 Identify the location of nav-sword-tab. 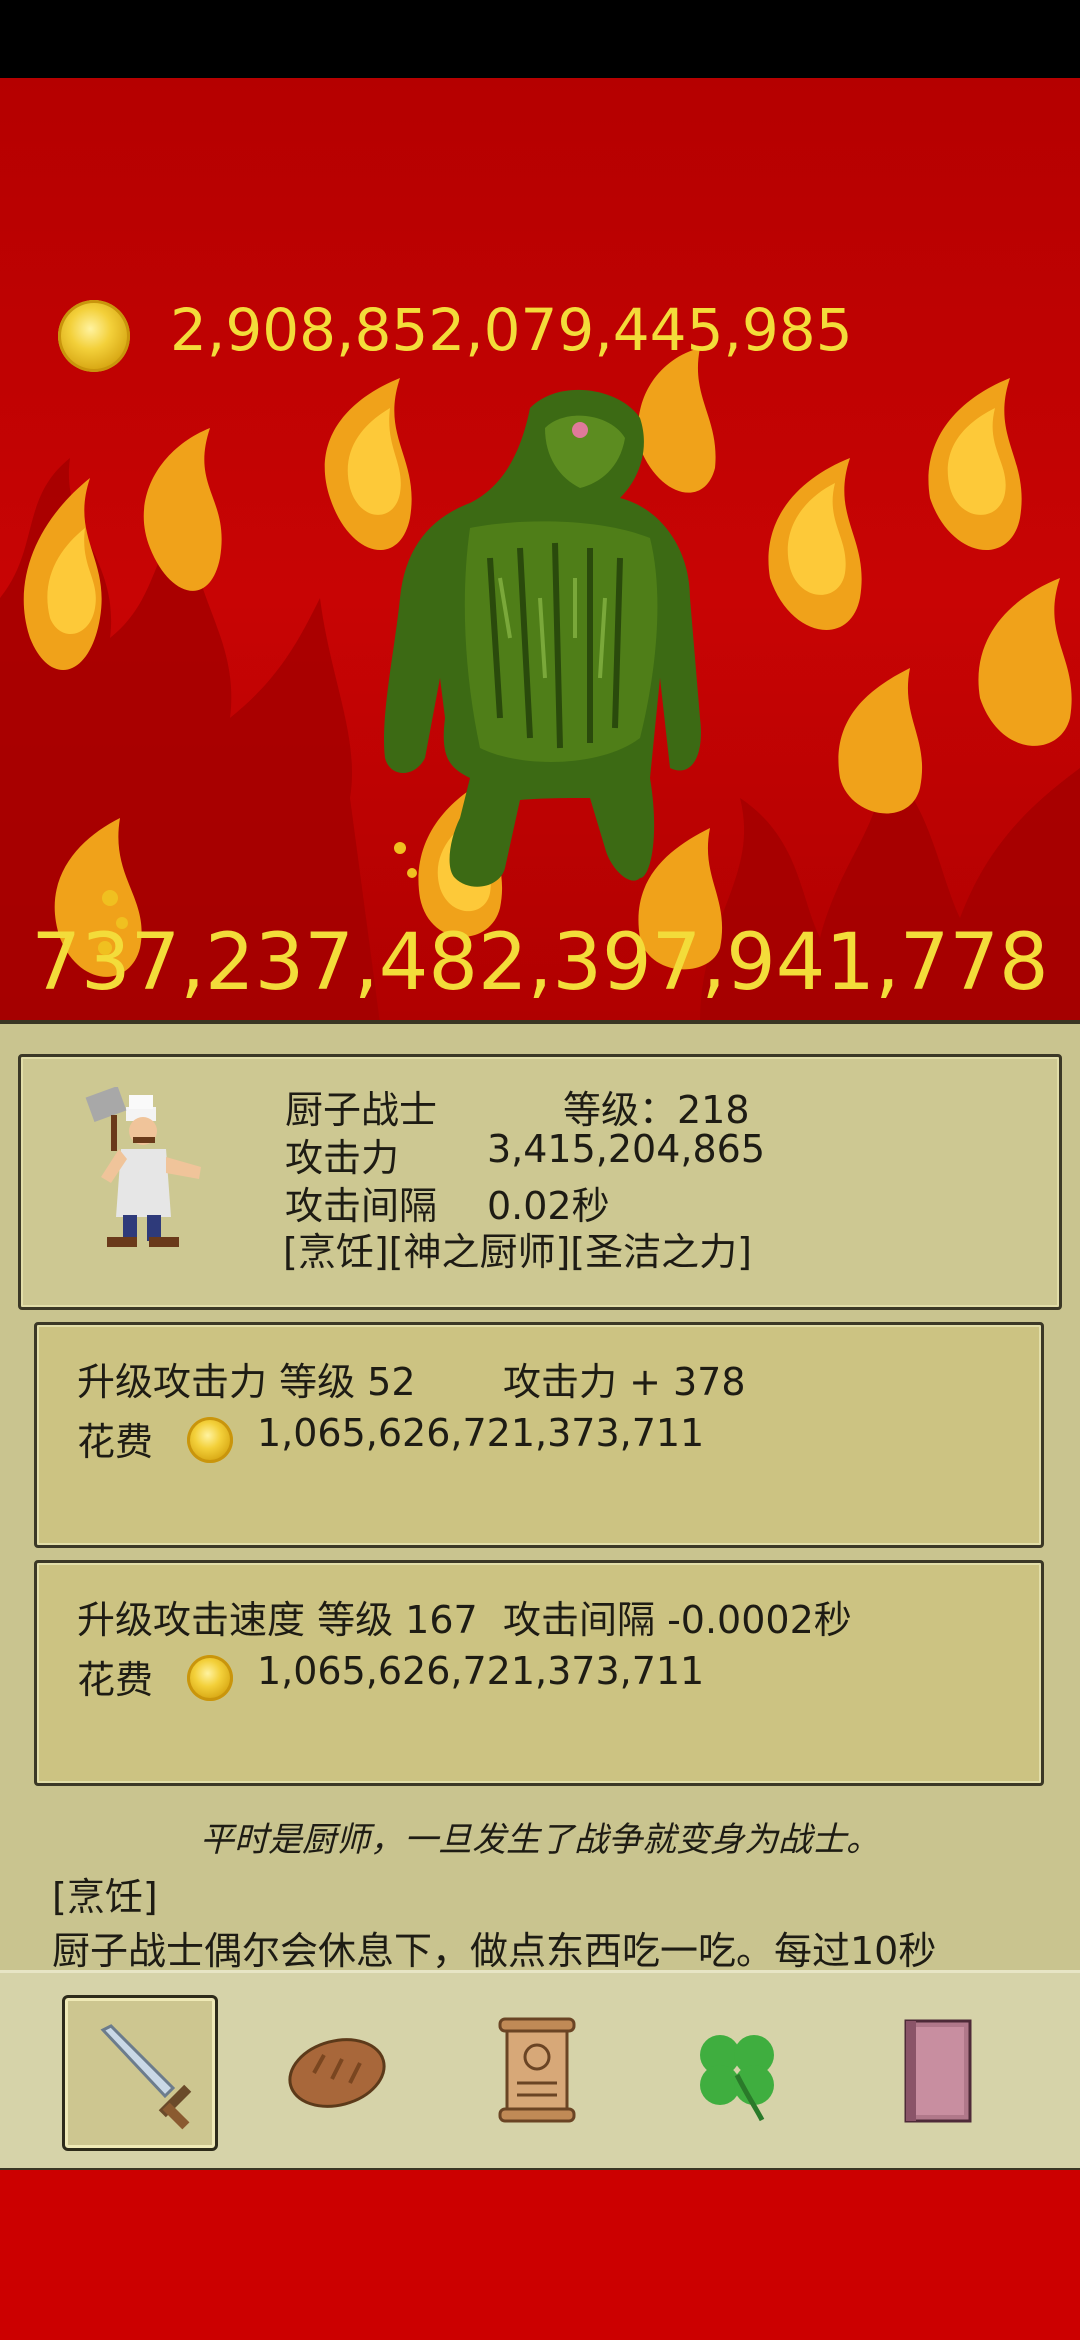
(140, 2073).